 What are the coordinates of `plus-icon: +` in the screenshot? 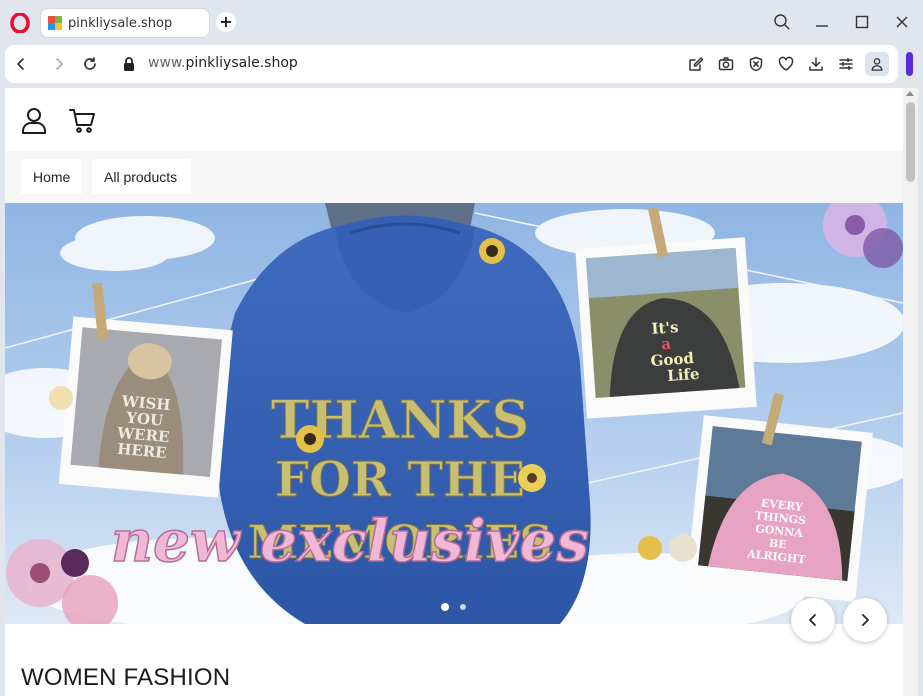 It's located at (226, 21).